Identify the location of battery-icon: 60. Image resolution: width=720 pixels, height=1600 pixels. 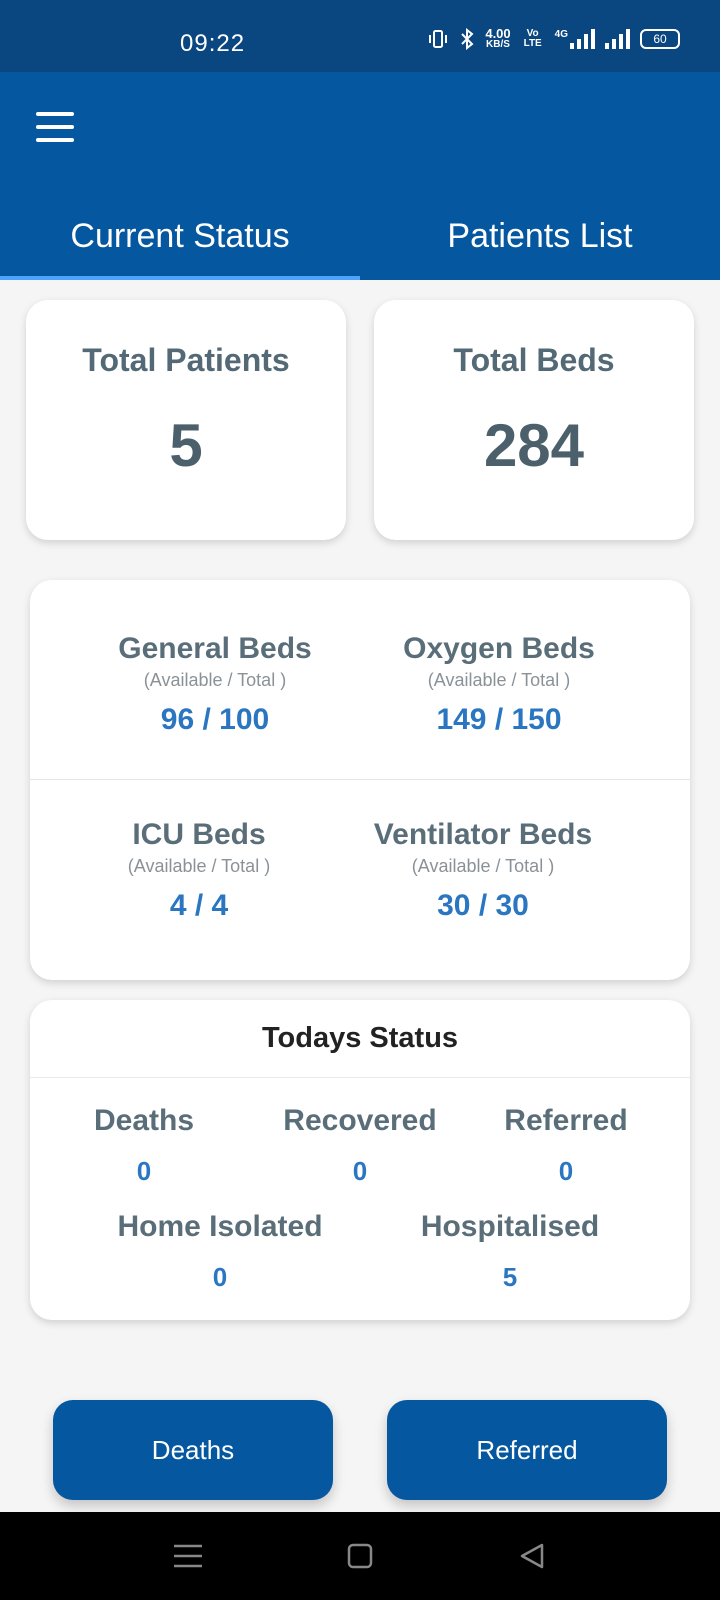
(660, 39).